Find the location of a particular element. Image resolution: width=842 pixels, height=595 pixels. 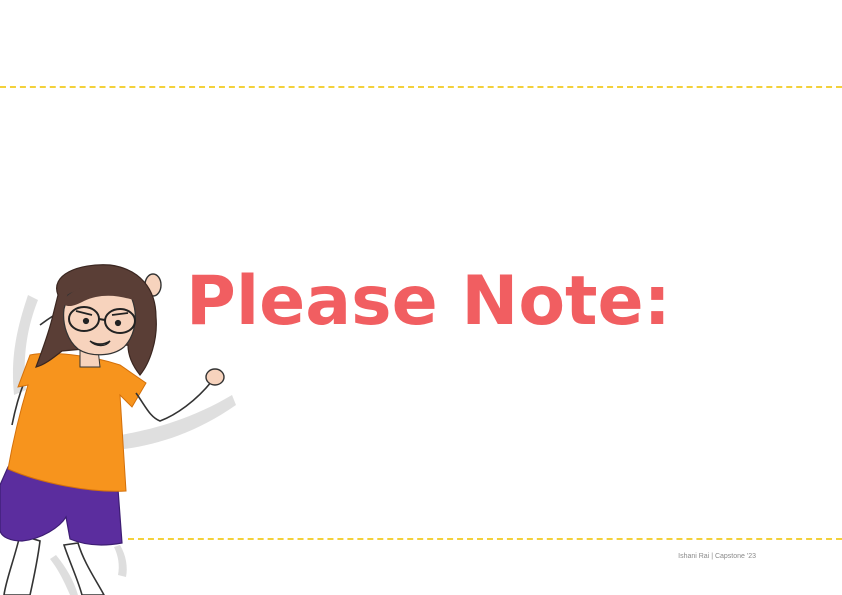

slide-title: Please Note: is located at coordinates (428, 301).